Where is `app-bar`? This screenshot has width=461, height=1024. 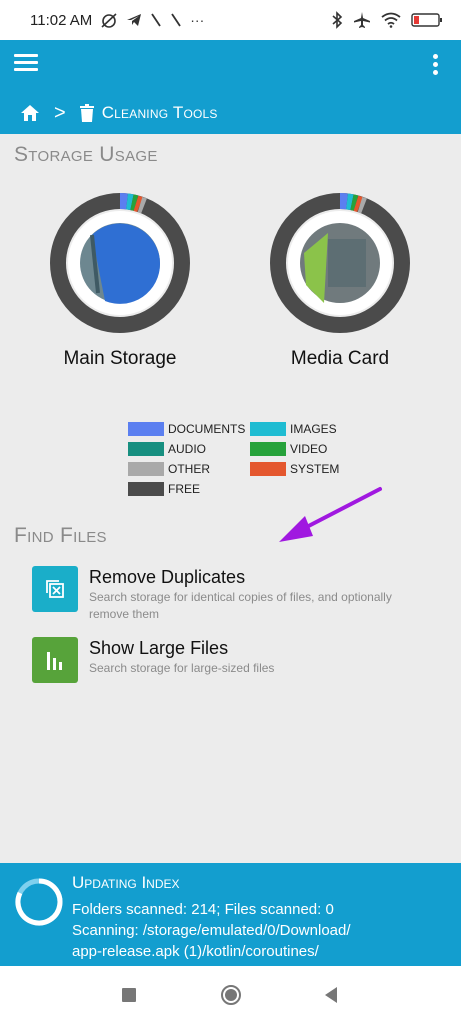
app-bar is located at coordinates (230, 66).